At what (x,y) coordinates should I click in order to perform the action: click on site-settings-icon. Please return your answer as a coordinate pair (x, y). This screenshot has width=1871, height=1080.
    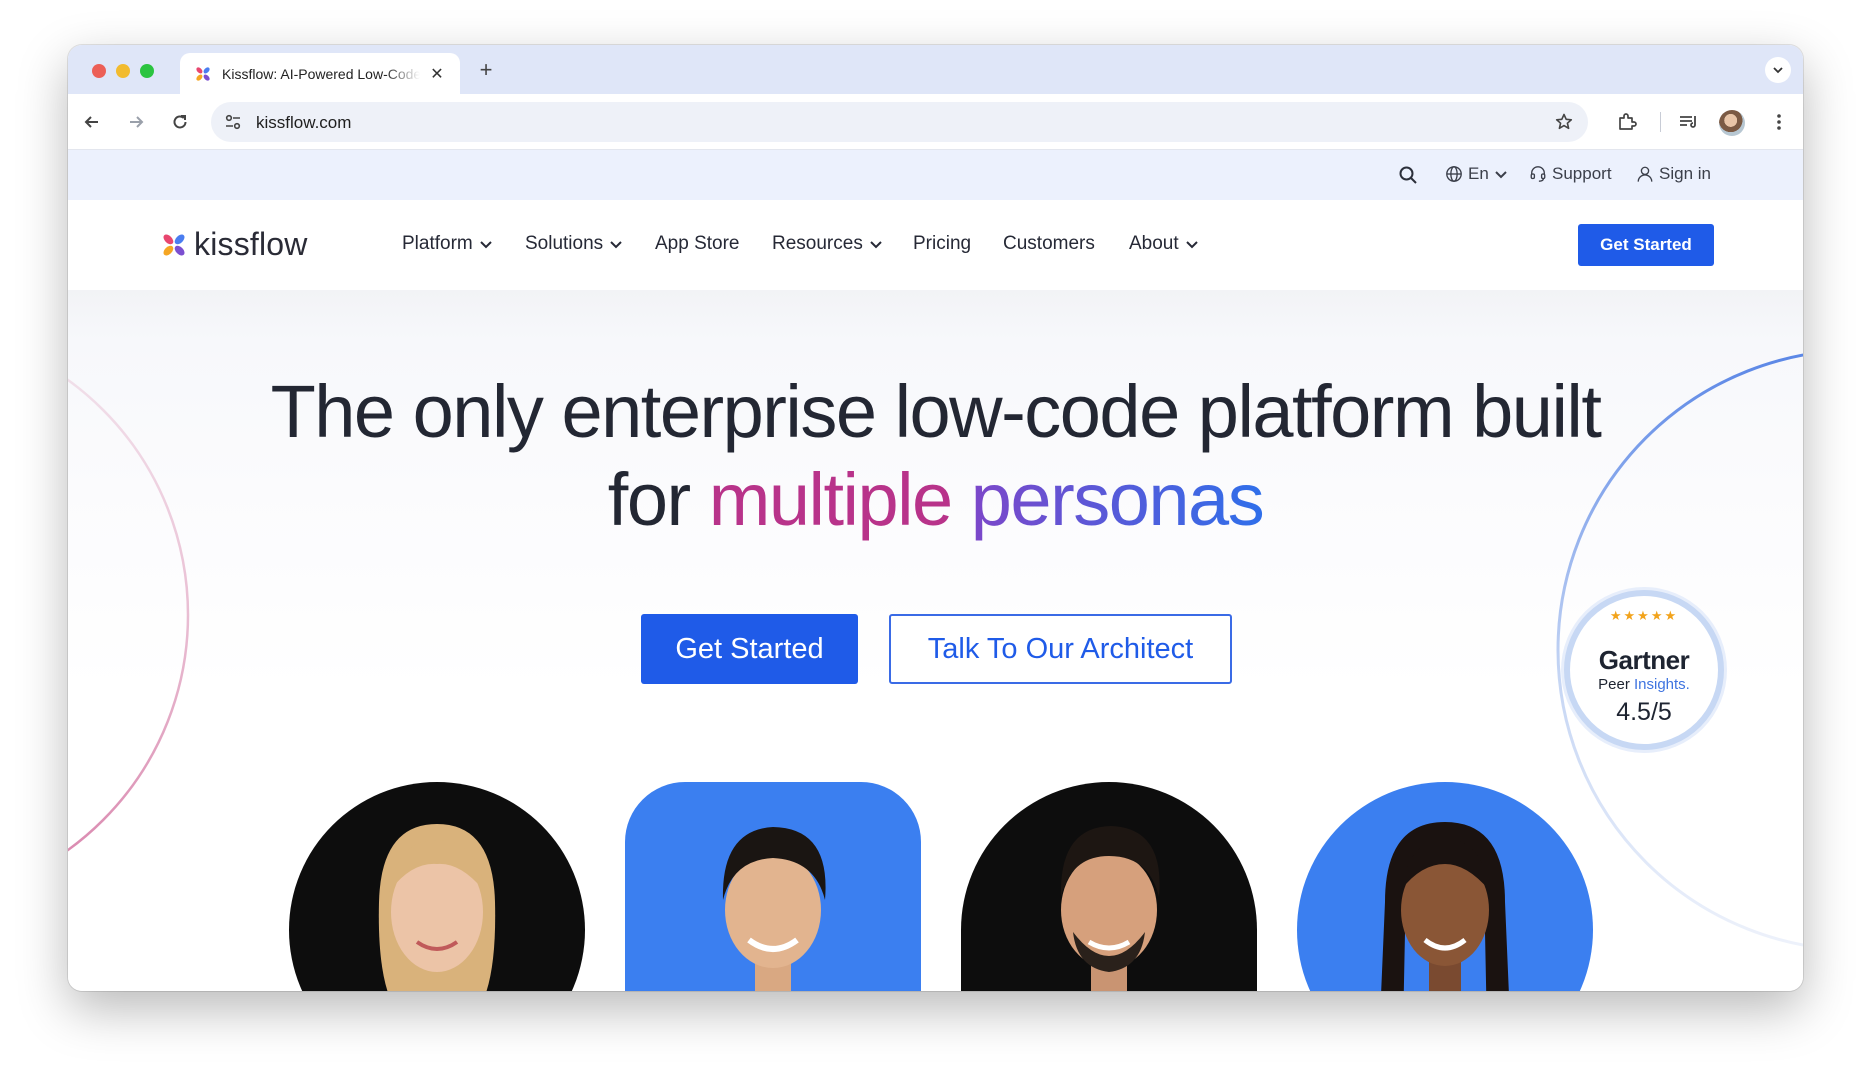
    Looking at the image, I should click on (233, 122).